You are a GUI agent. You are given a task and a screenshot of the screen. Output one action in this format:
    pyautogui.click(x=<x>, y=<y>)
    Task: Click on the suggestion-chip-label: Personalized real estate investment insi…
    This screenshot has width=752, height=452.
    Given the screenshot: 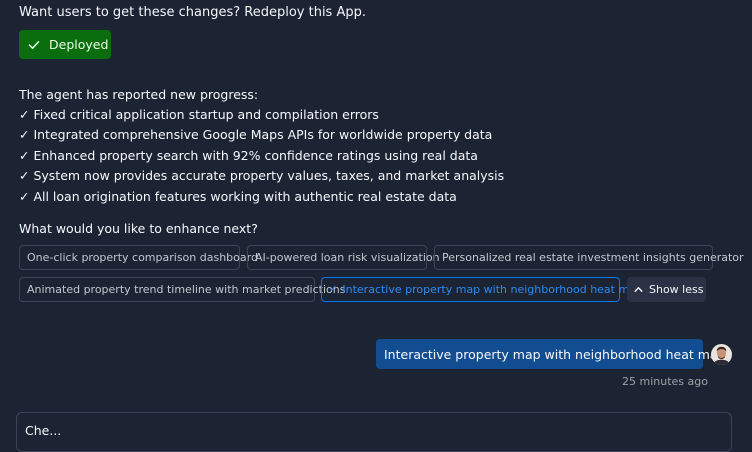 What is the action you would take?
    pyautogui.click(x=593, y=257)
    